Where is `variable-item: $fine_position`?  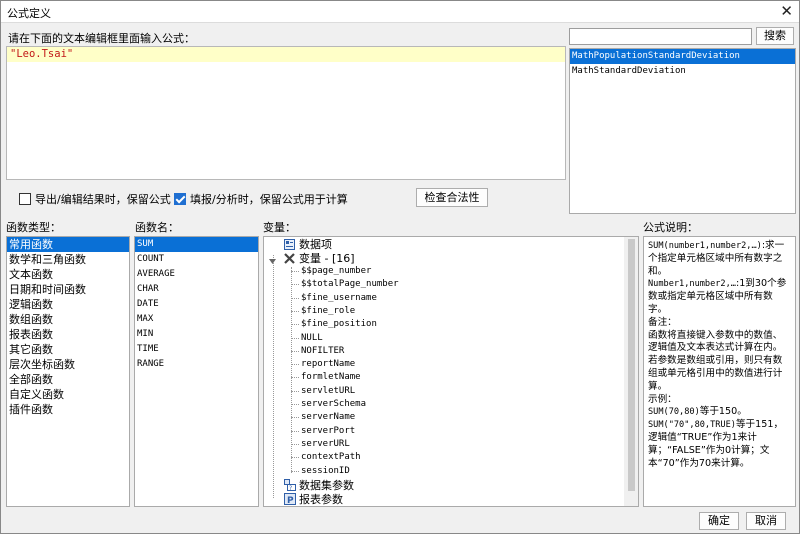
variable-item: $fine_position is located at coordinates (444, 324).